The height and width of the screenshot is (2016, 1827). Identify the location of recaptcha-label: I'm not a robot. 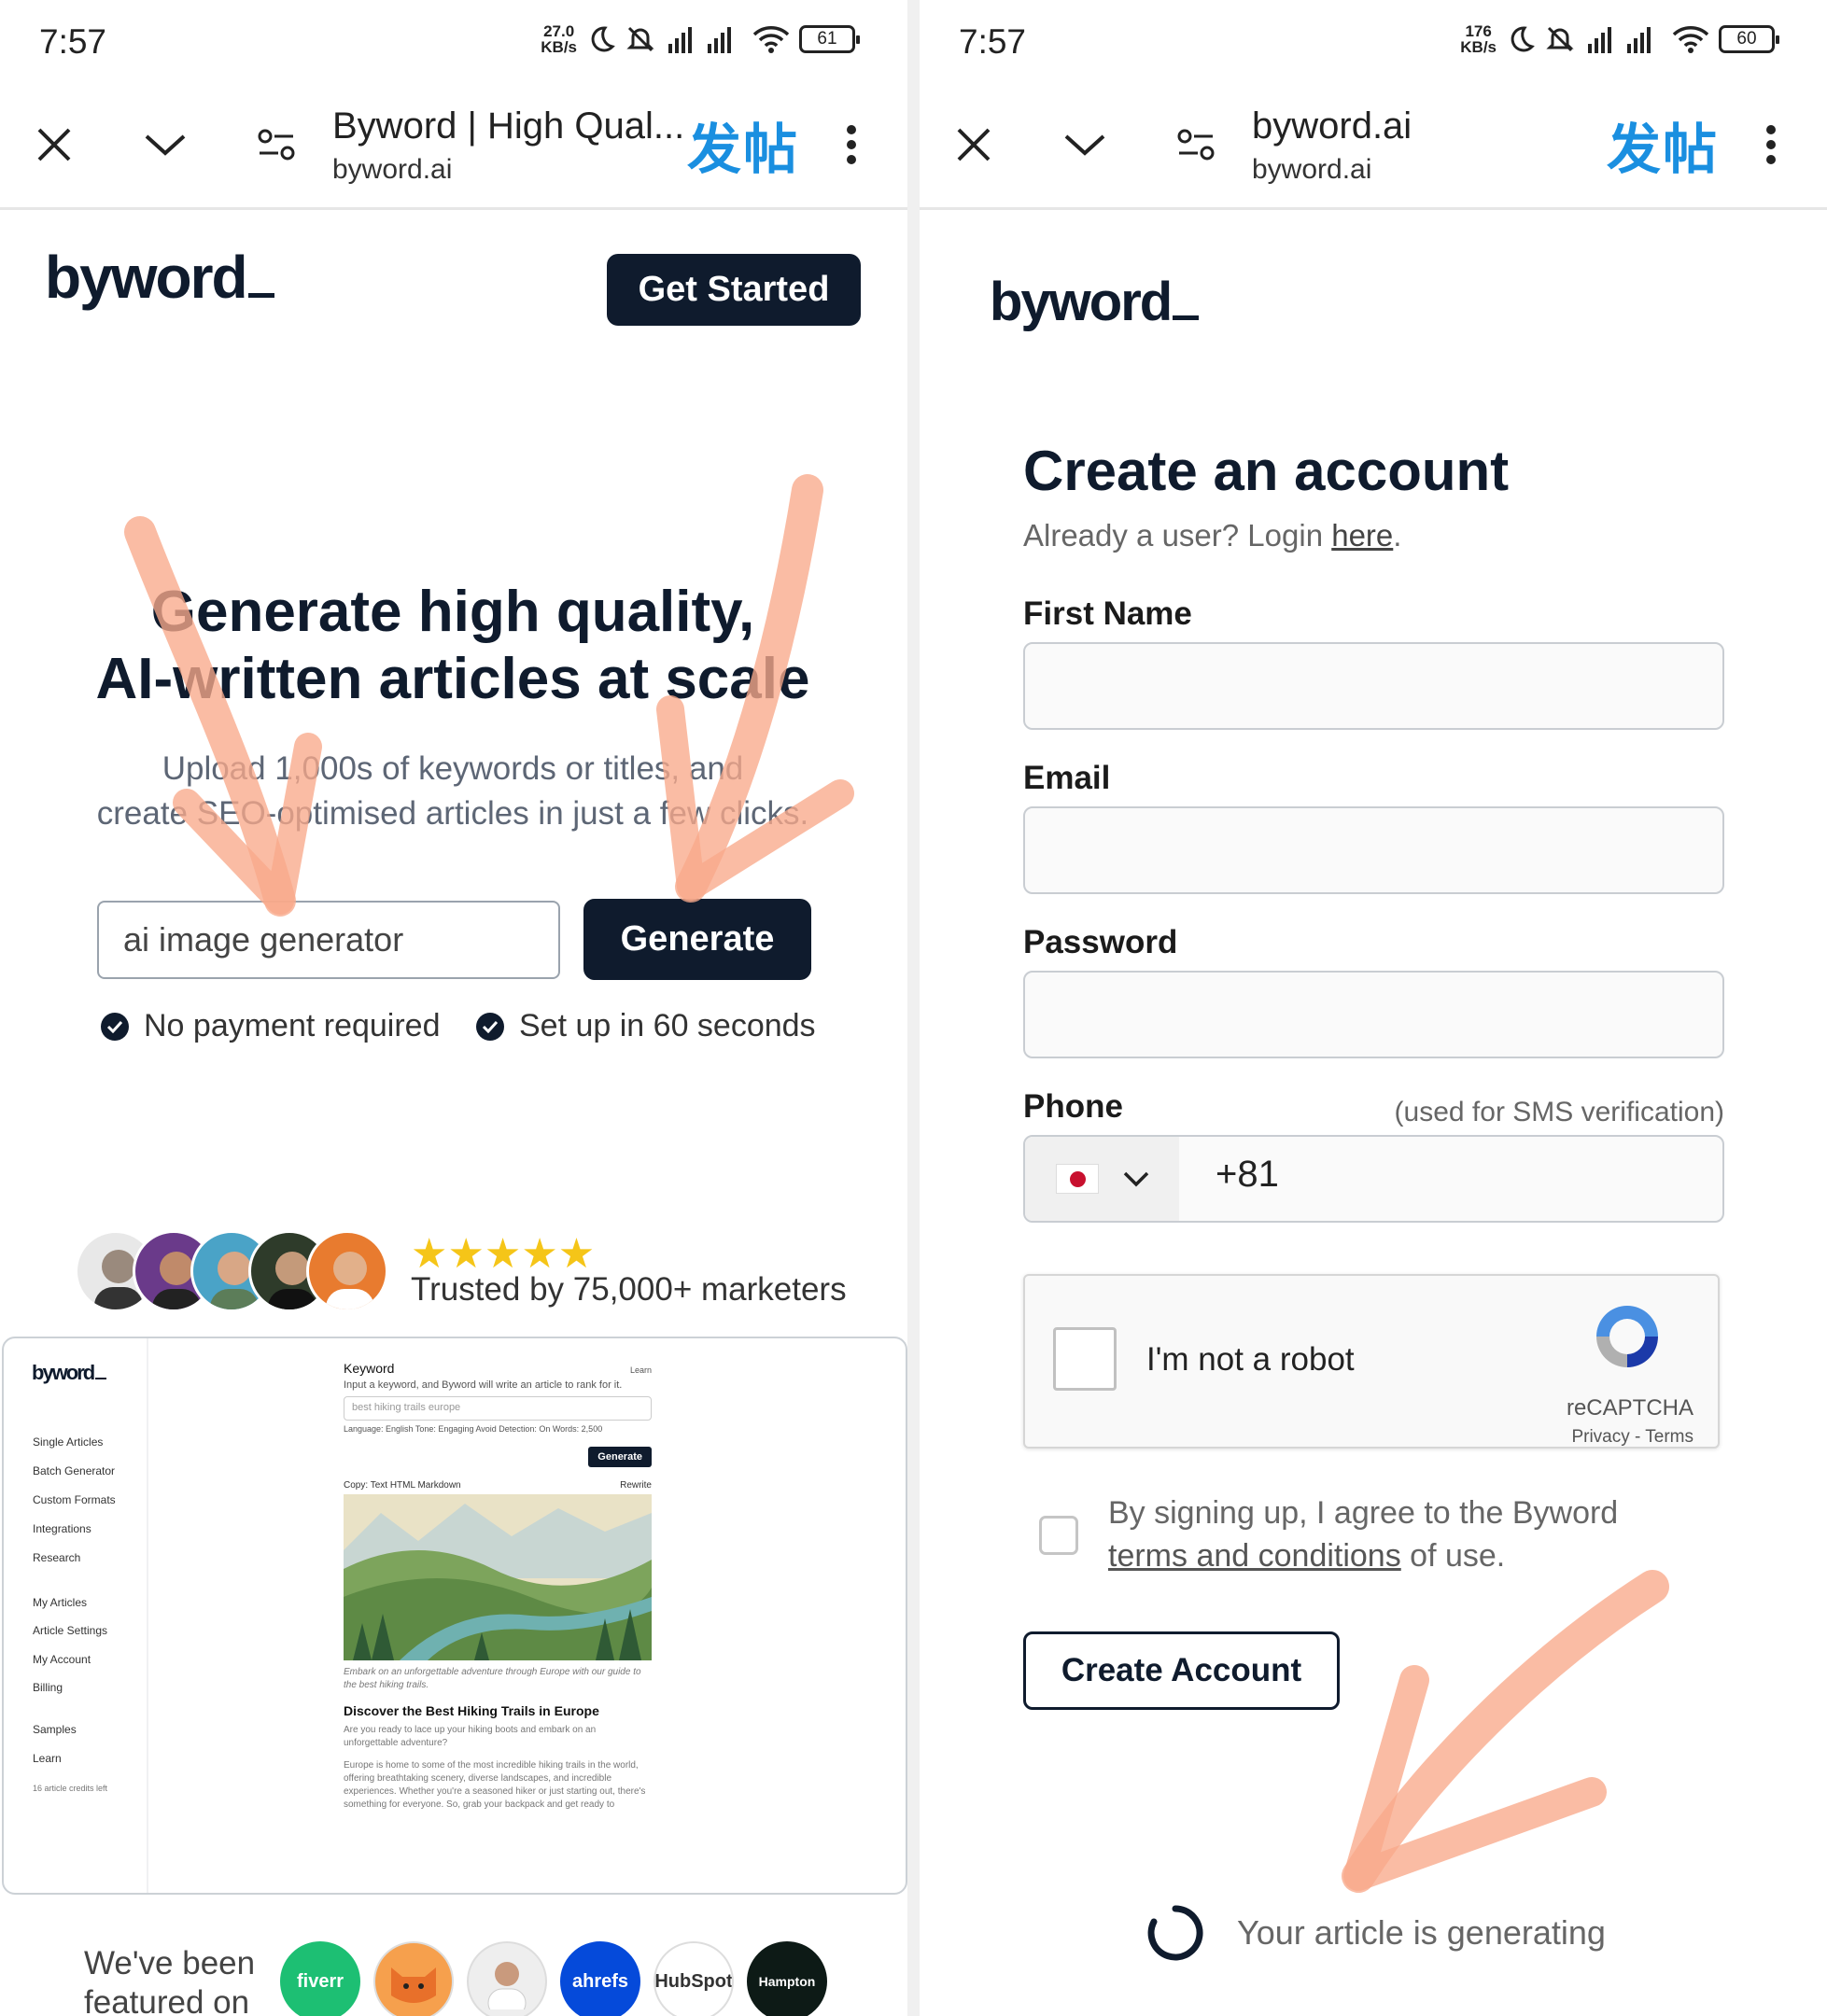
(1250, 1359).